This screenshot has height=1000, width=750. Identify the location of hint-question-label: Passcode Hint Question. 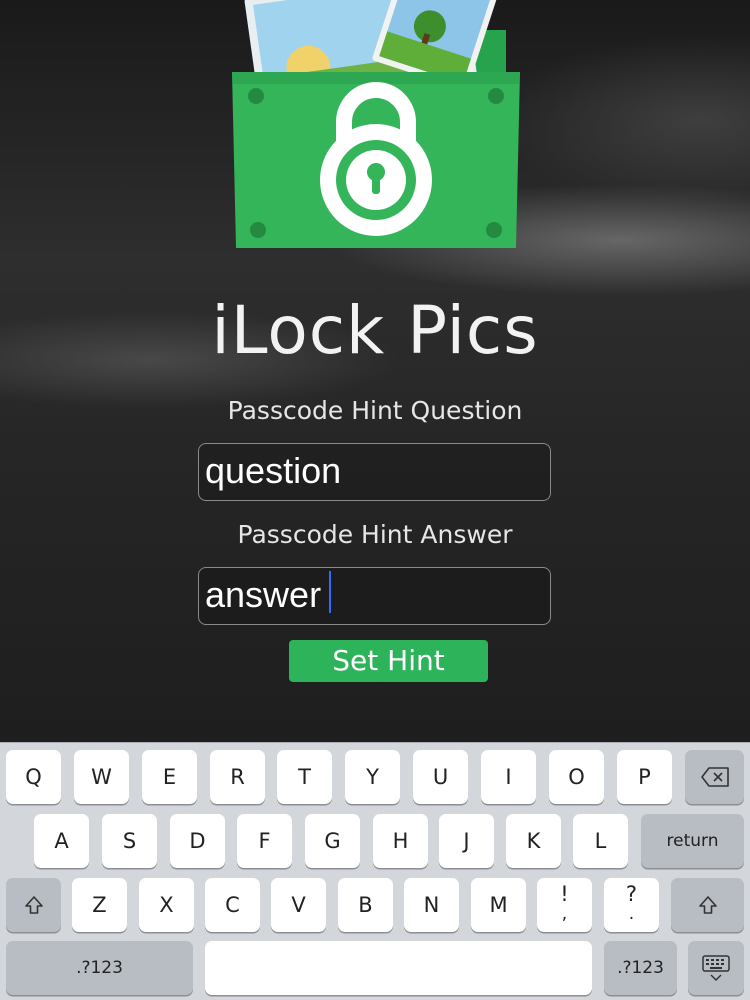
(375, 410).